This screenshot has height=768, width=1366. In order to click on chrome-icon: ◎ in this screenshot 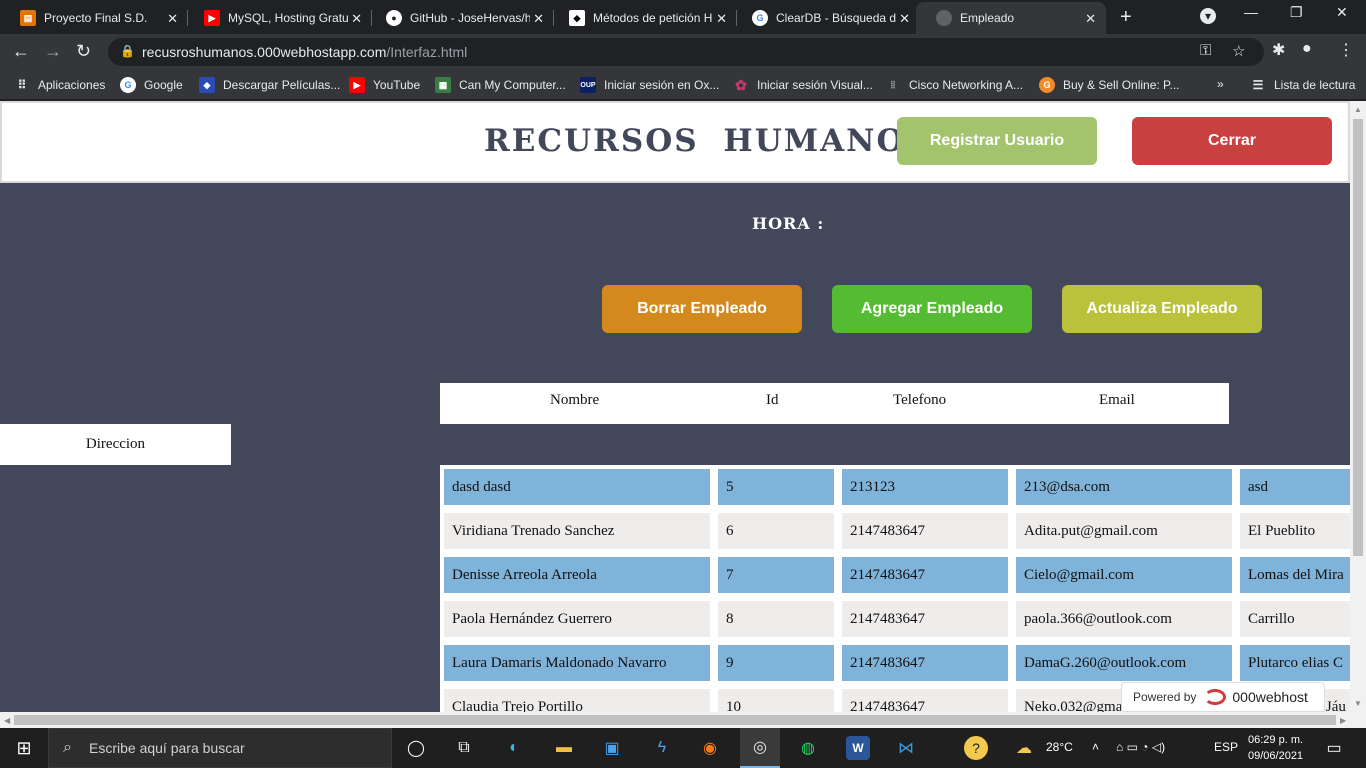, I will do `click(760, 748)`.